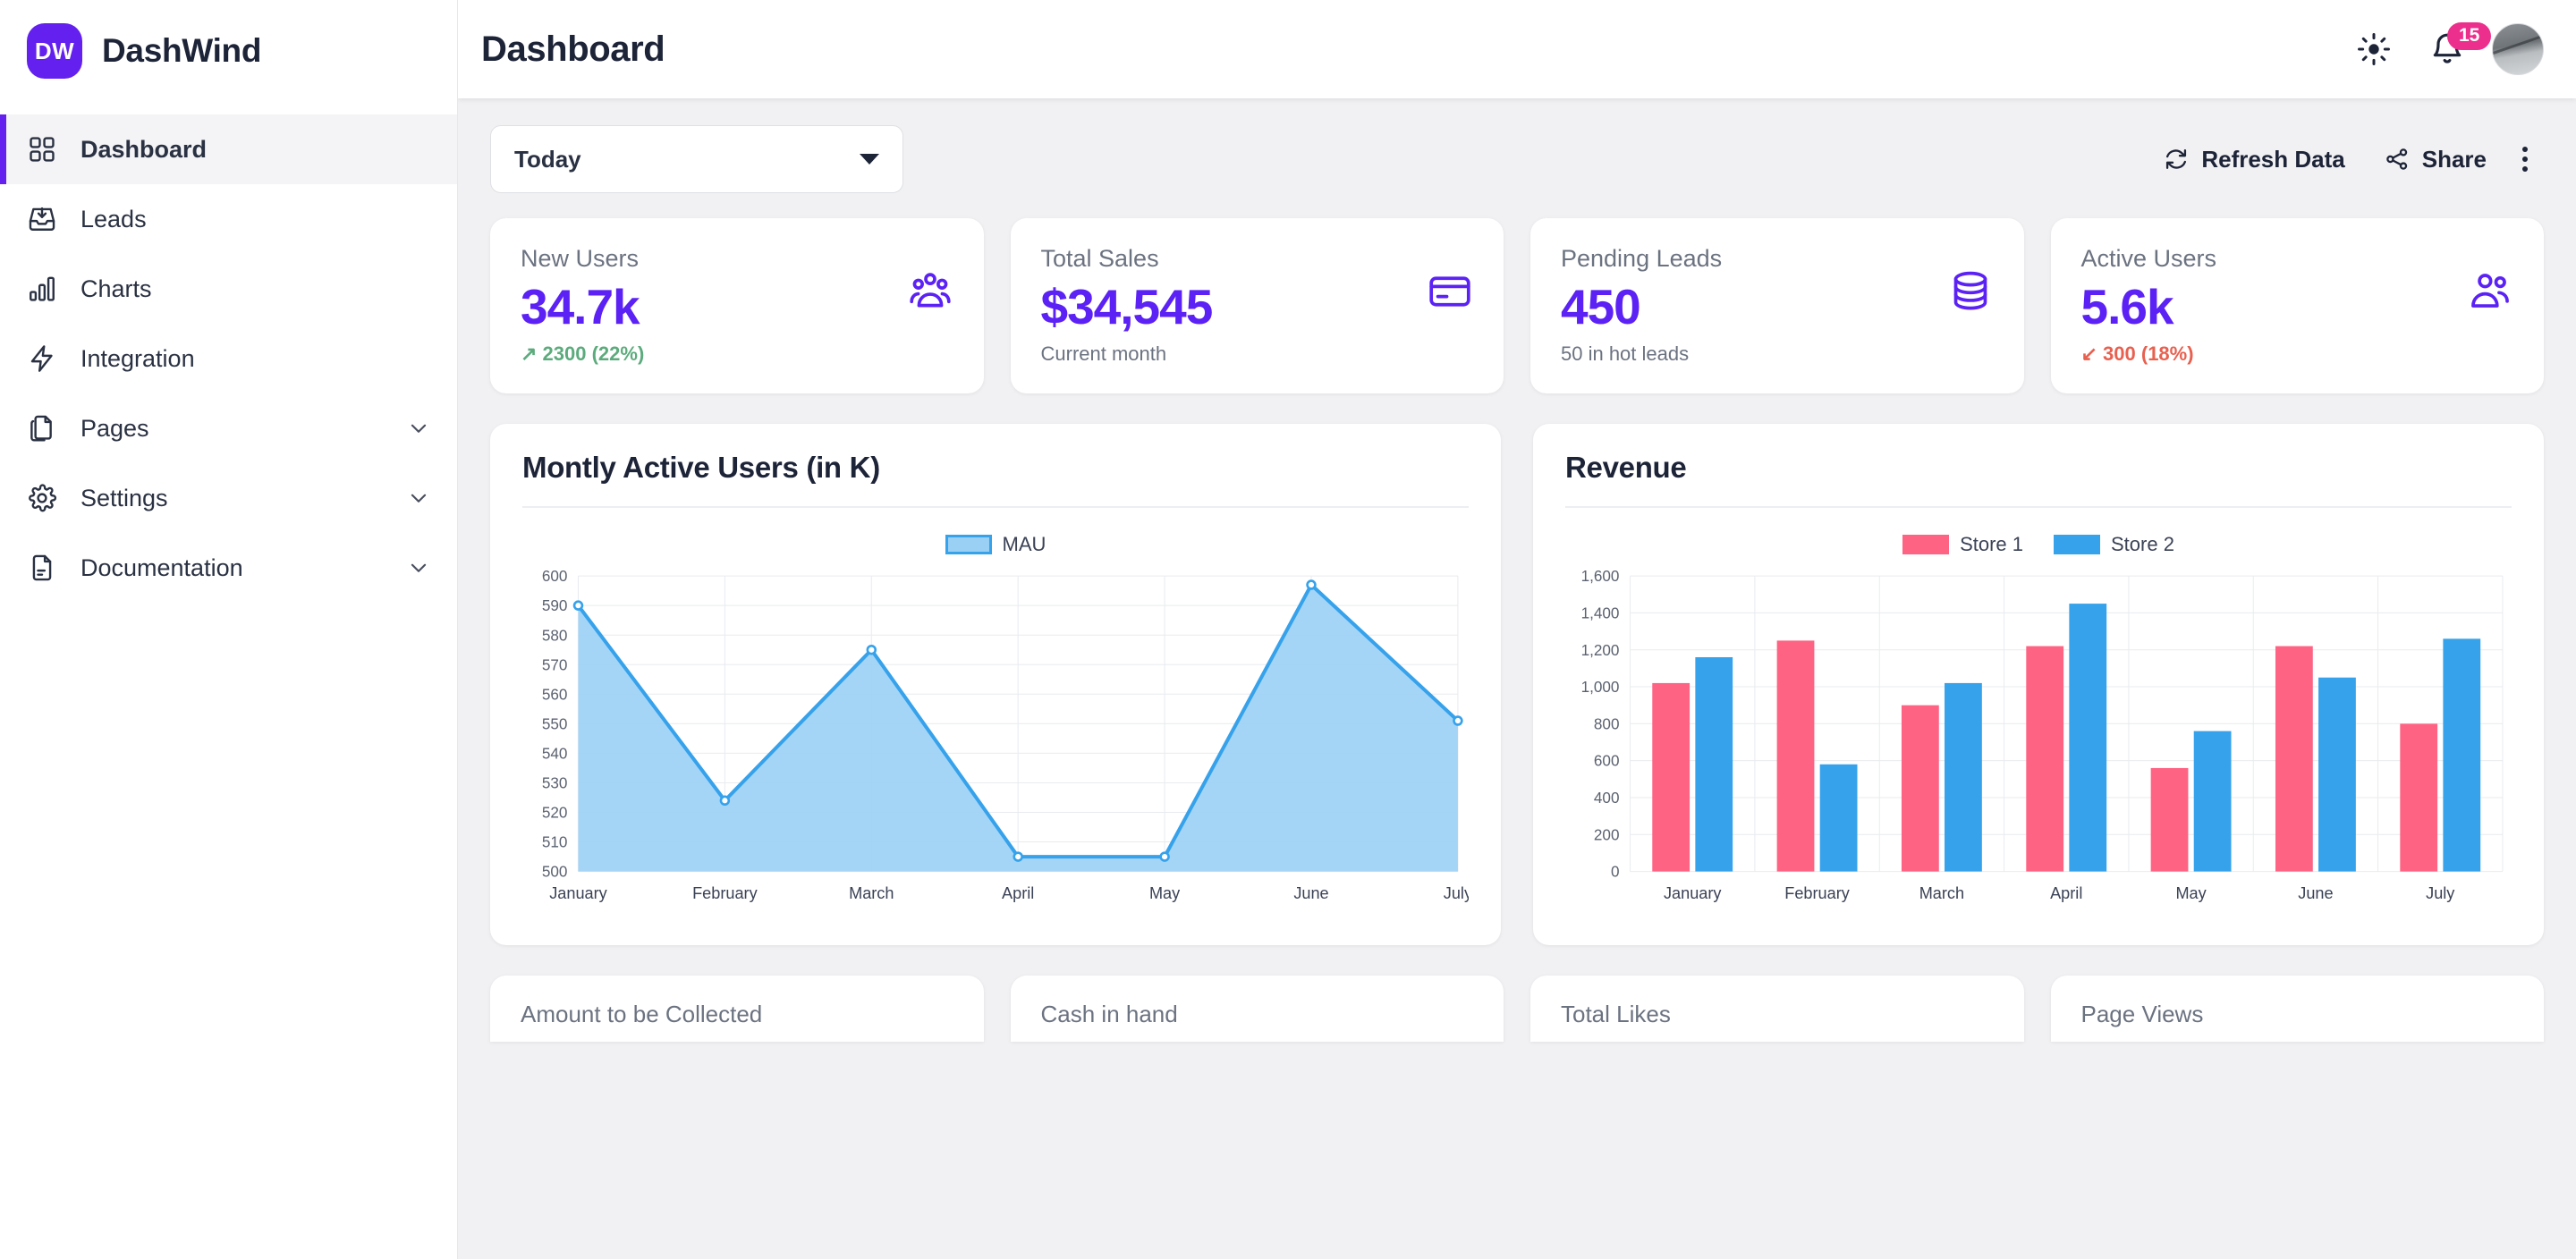 The height and width of the screenshot is (1259, 2576). What do you see at coordinates (2038, 507) in the screenshot?
I see `divider` at bounding box center [2038, 507].